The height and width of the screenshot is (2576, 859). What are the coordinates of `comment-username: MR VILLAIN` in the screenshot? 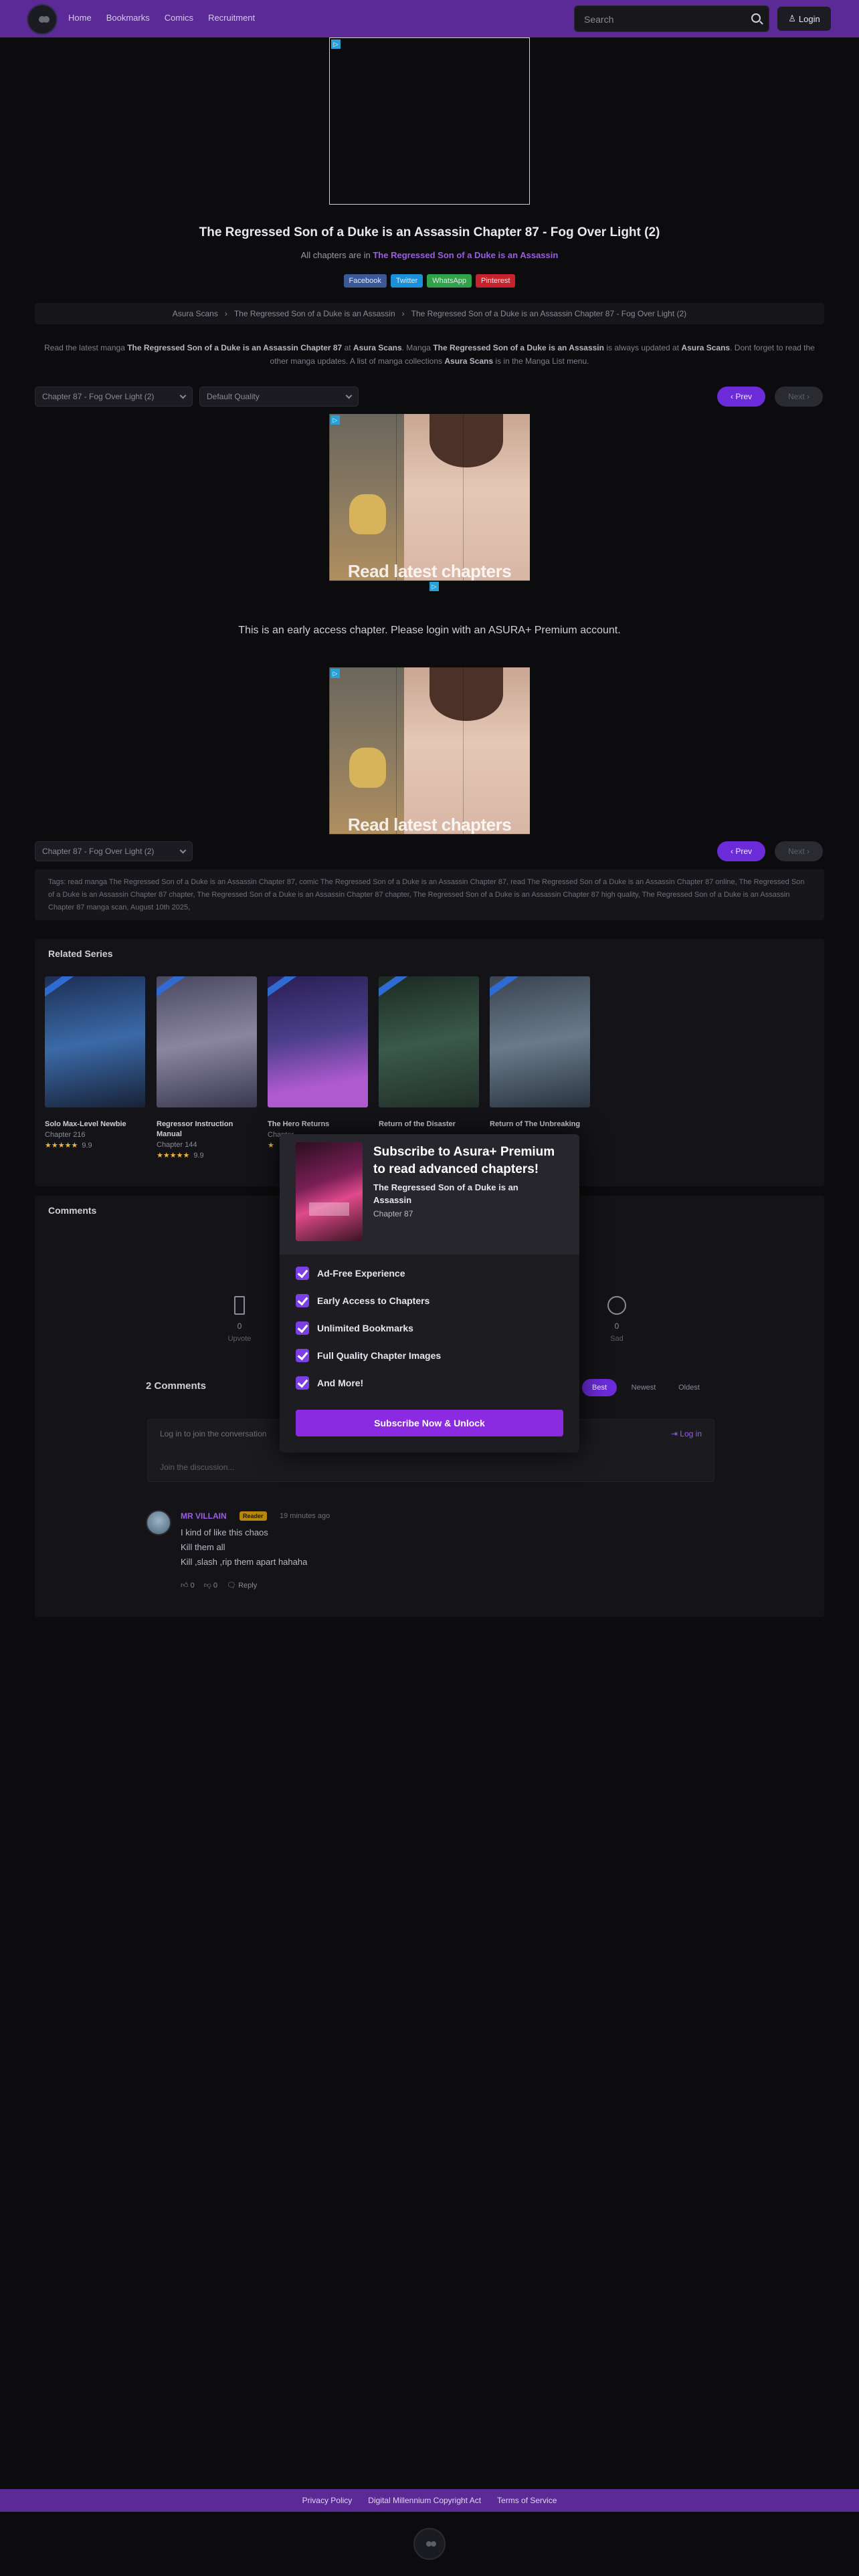 It's located at (204, 1516).